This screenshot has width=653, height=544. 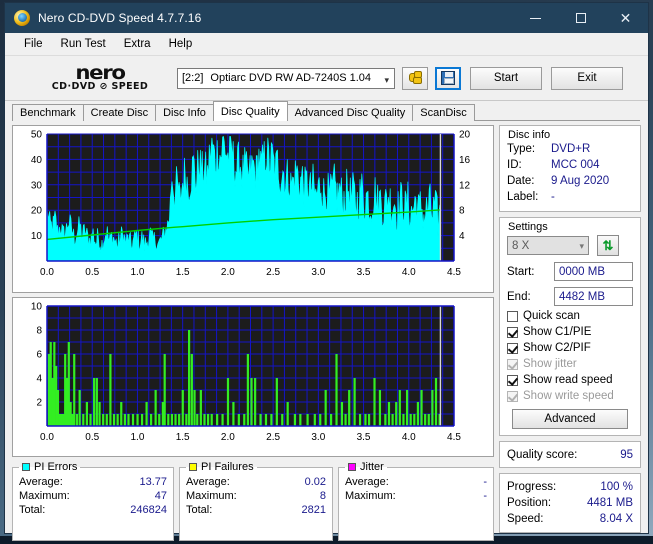 What do you see at coordinates (593, 271) in the screenshot?
I see `start-input: 0000 MB` at bounding box center [593, 271].